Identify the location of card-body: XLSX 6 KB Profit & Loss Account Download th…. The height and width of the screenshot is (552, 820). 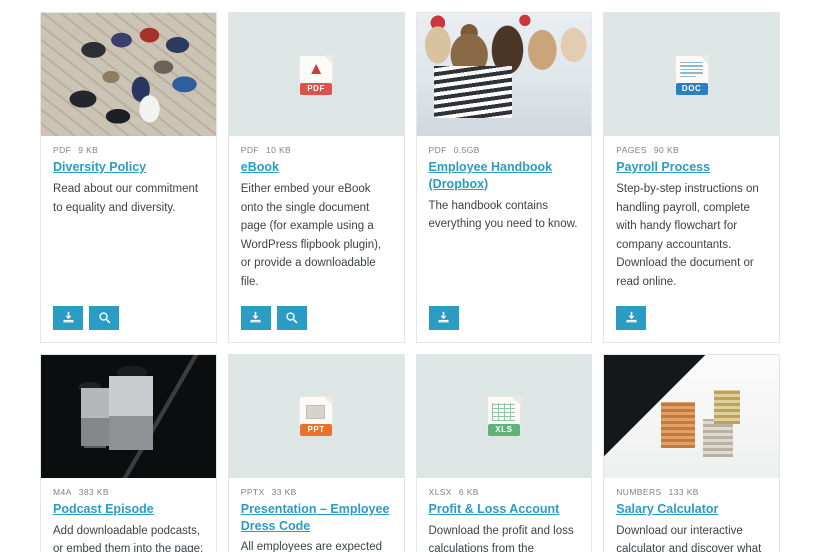
(504, 515).